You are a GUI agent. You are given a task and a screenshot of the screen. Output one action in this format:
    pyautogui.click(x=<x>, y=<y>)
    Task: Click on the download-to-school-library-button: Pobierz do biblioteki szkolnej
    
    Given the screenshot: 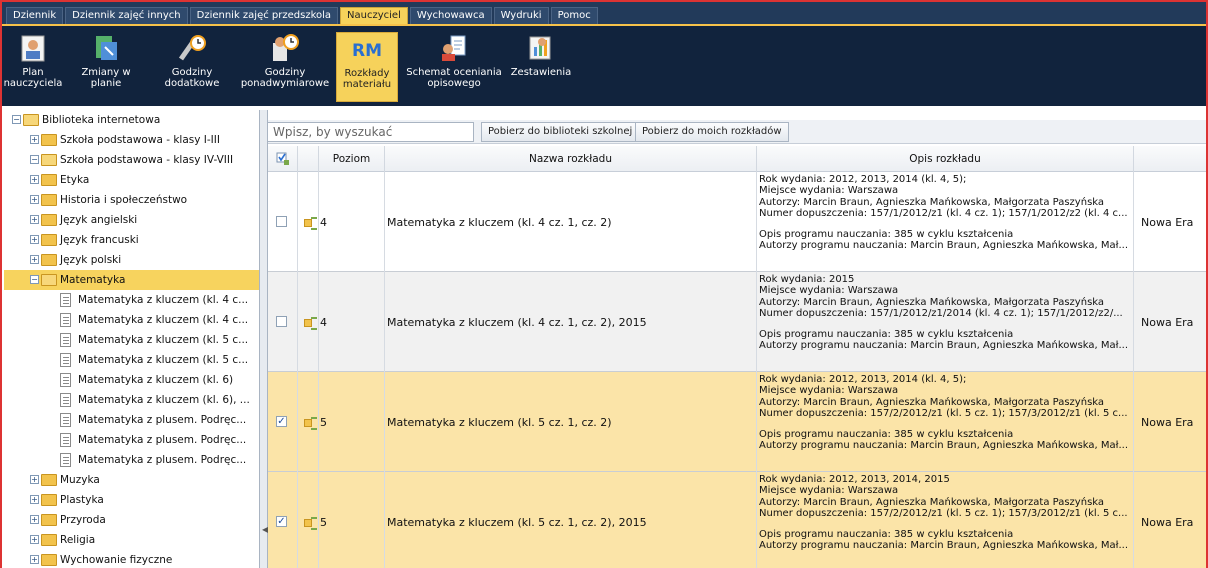 What is the action you would take?
    pyautogui.click(x=560, y=132)
    